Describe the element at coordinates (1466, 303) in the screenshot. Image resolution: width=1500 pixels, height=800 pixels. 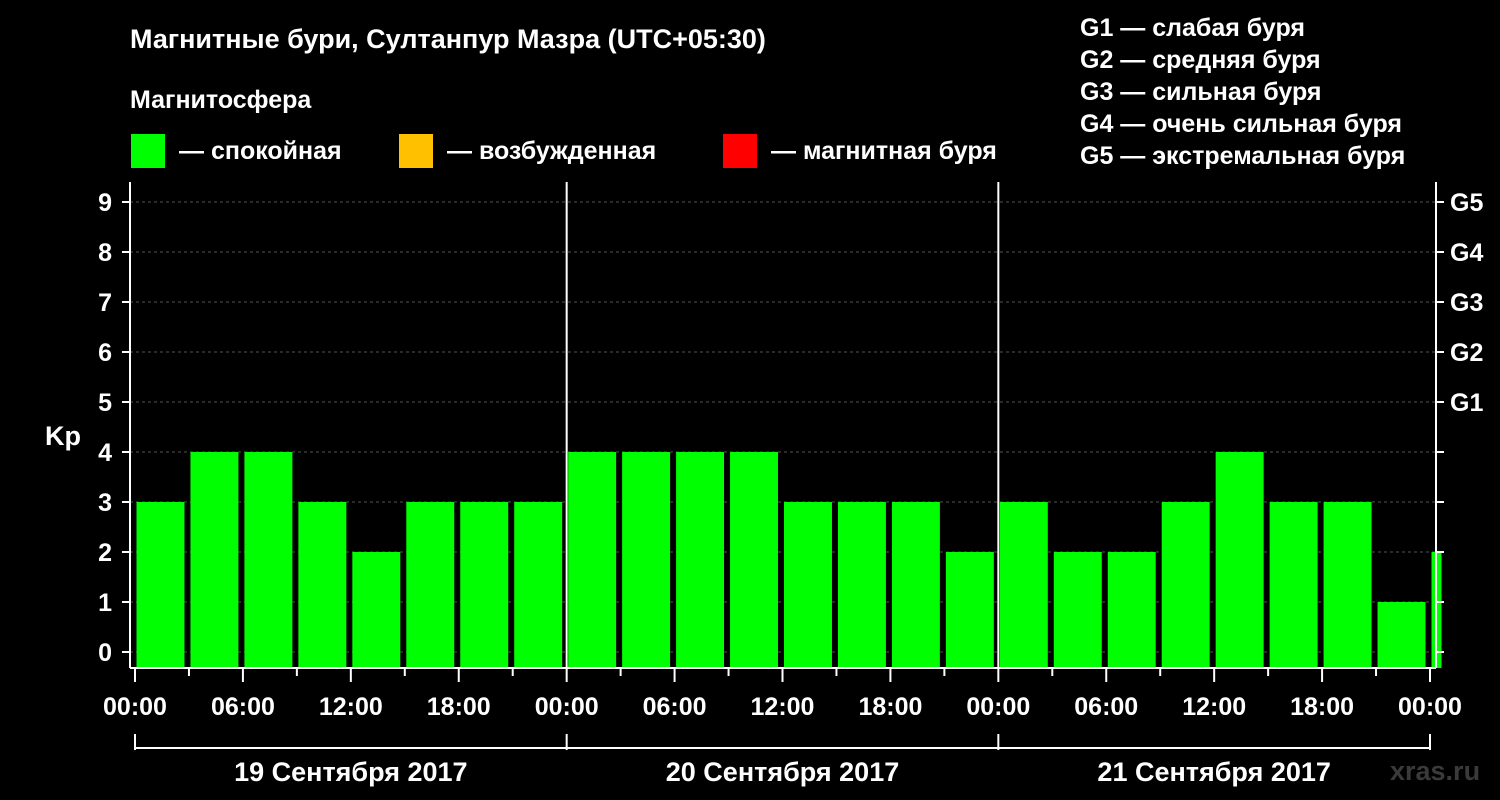
I see `right-tick-label: G3` at that location.